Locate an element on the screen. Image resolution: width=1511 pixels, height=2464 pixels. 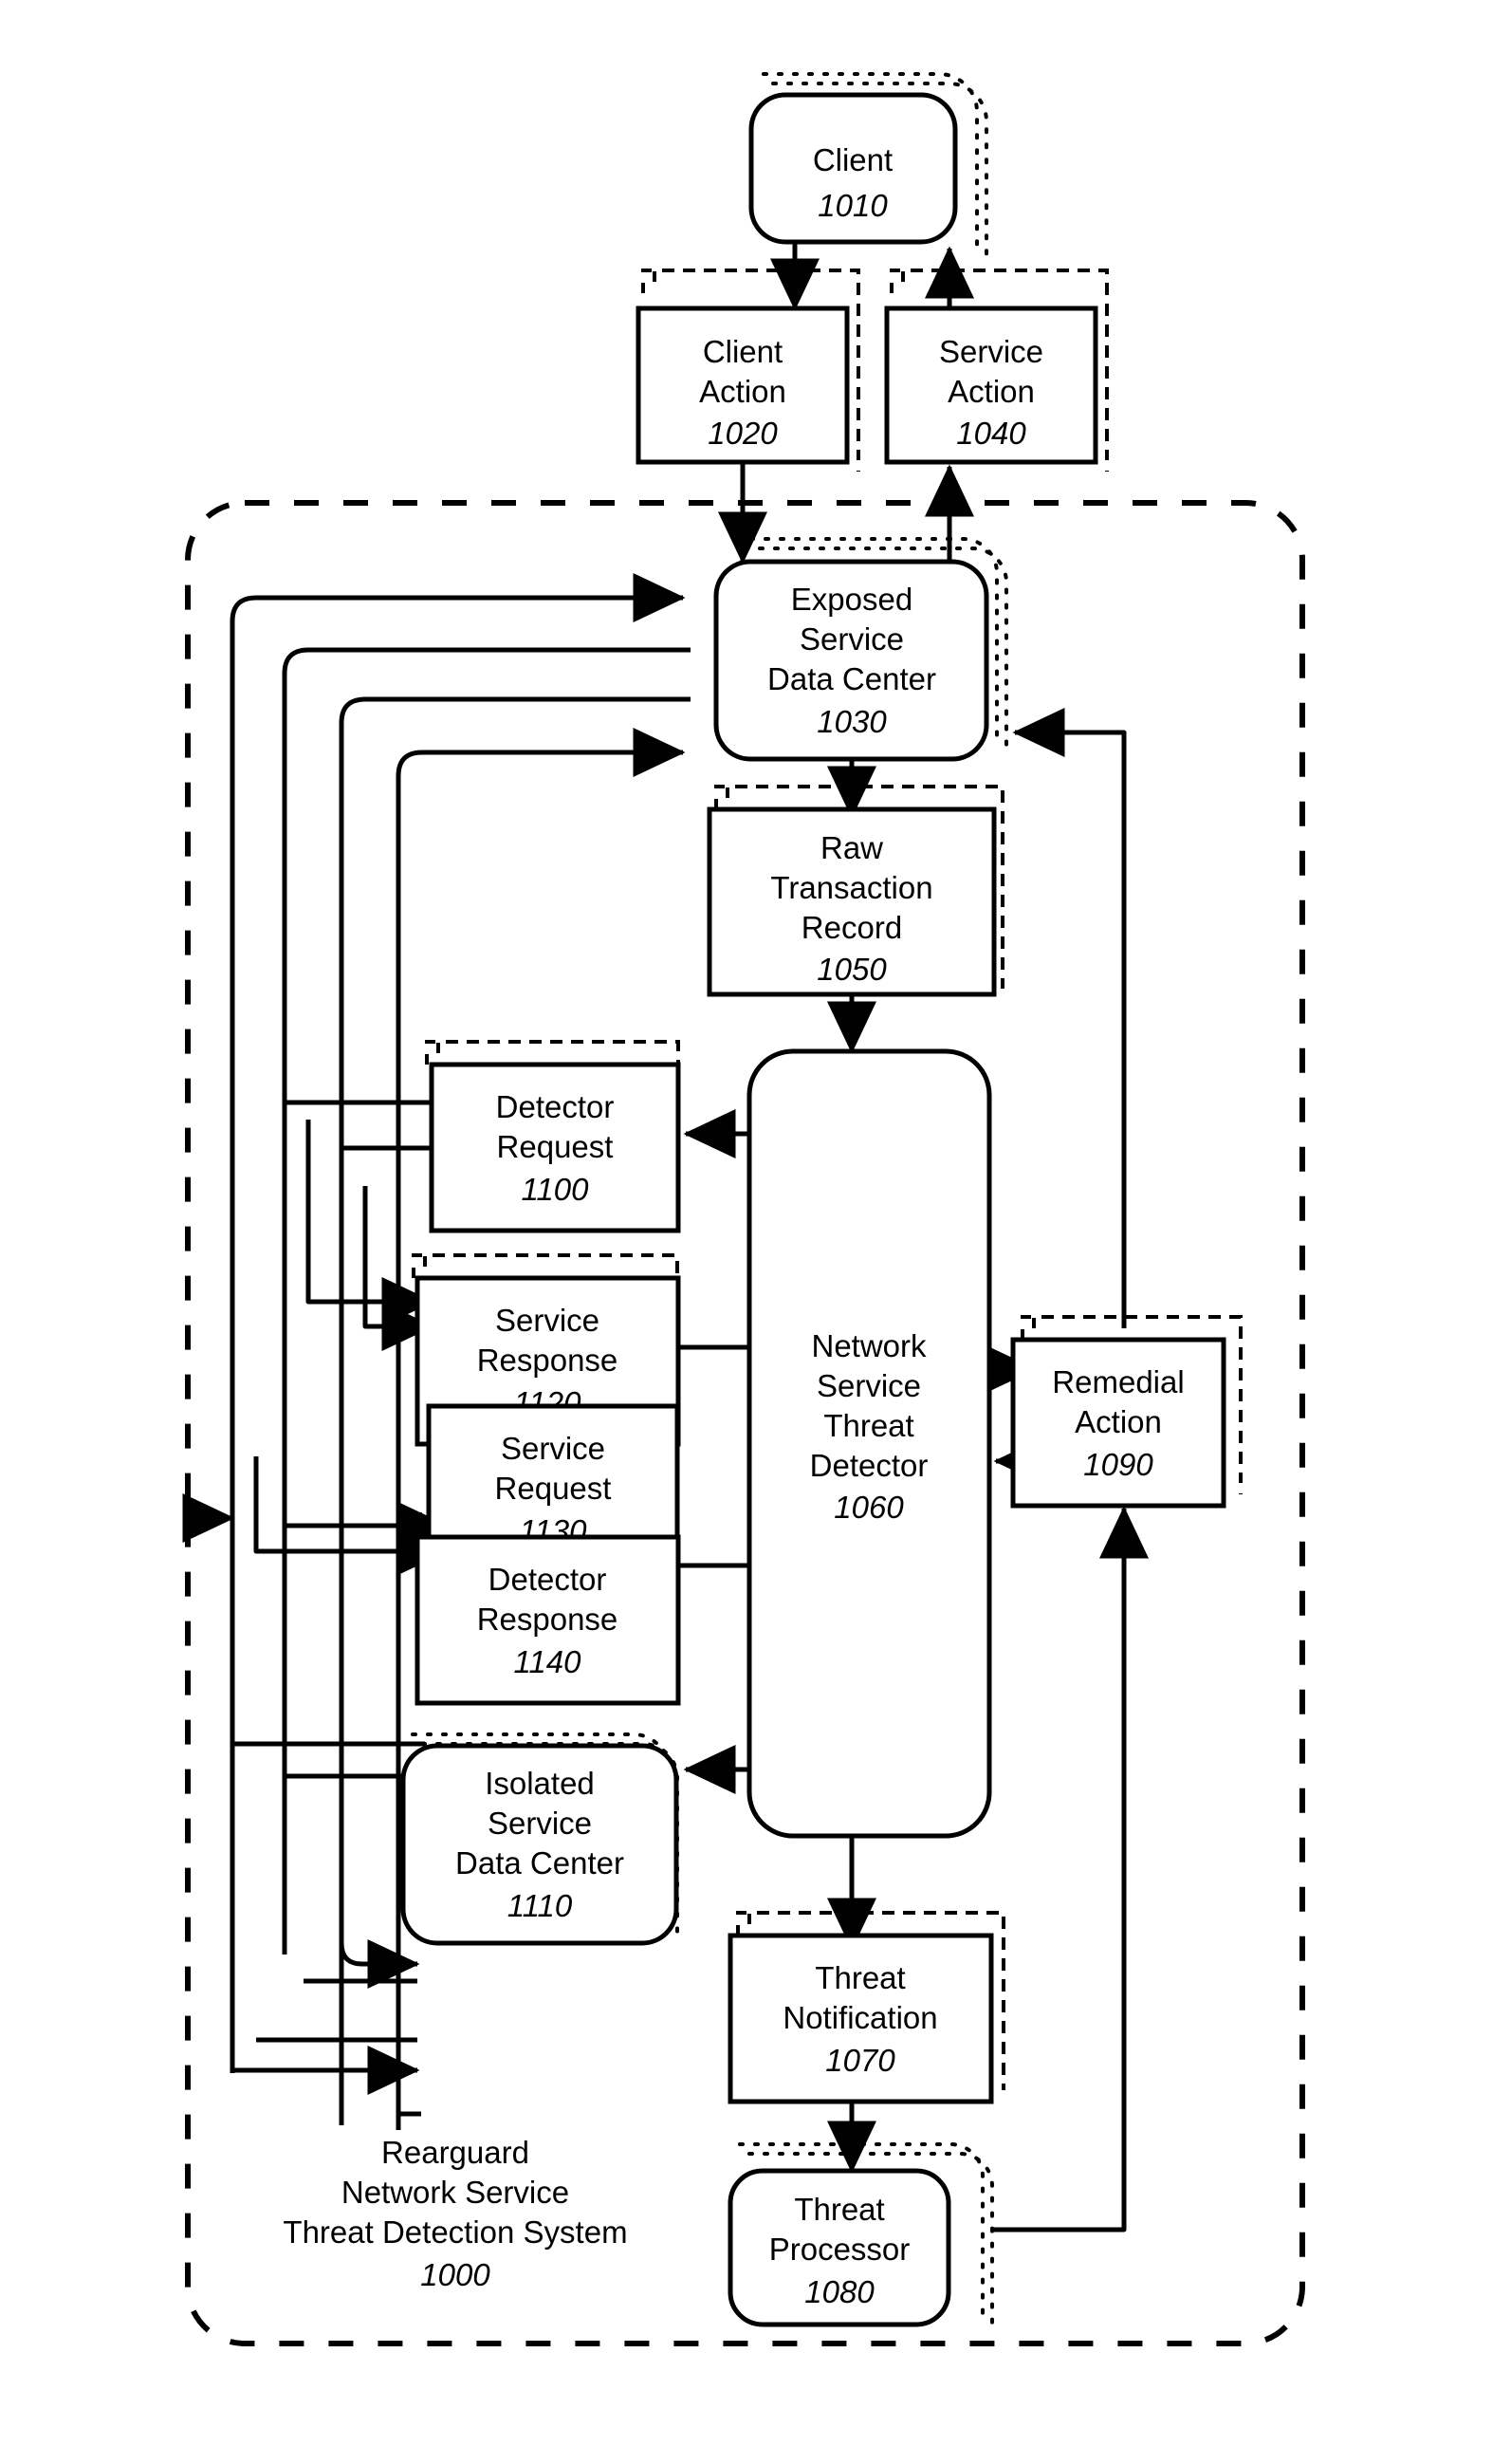
node-exposed-dc-line-1: Service is located at coordinates (852, 639).